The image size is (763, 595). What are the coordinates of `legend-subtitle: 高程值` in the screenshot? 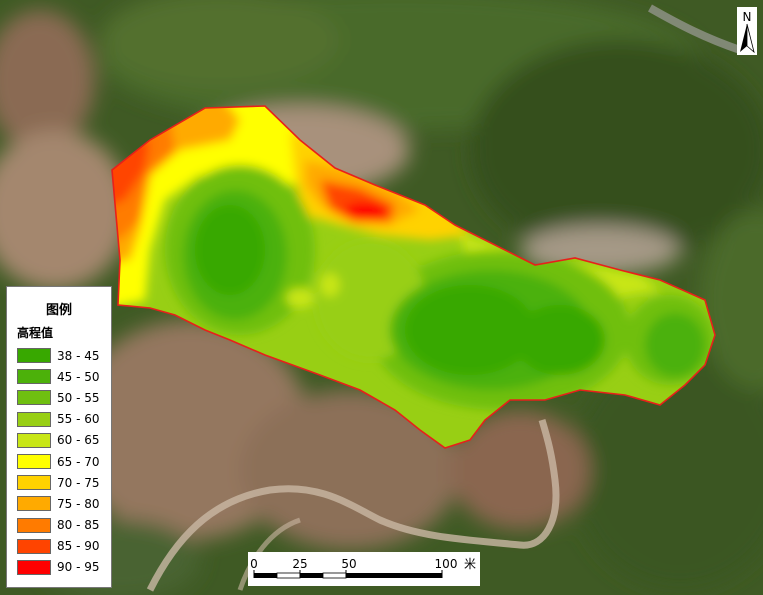 It's located at (35, 333).